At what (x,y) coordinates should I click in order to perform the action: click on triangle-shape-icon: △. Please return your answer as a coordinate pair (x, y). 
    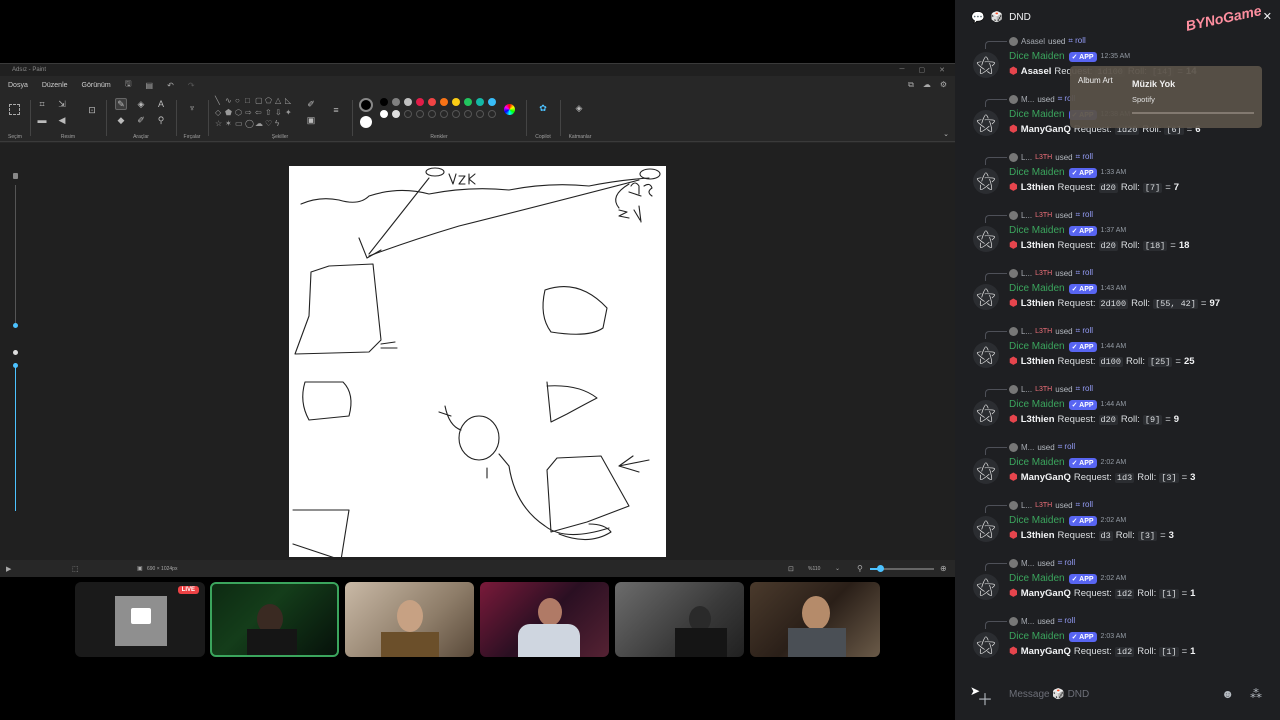
    Looking at the image, I should click on (279, 101).